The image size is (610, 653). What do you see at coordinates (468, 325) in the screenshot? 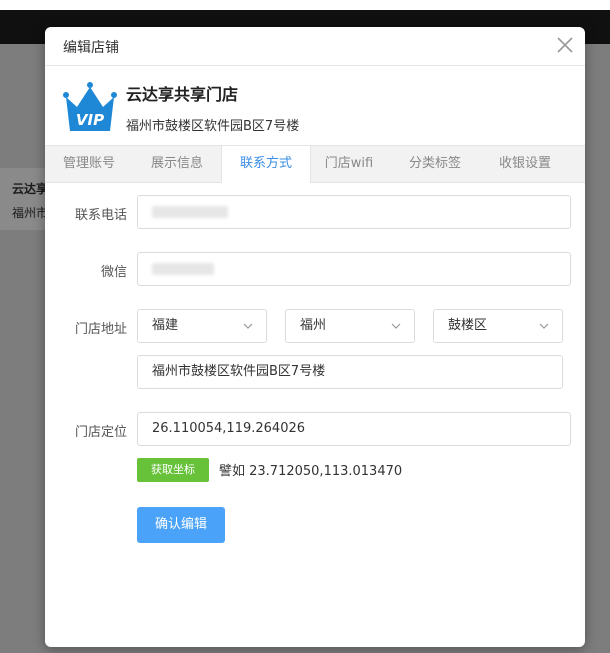
I see `district-value: 鼓楼区` at bounding box center [468, 325].